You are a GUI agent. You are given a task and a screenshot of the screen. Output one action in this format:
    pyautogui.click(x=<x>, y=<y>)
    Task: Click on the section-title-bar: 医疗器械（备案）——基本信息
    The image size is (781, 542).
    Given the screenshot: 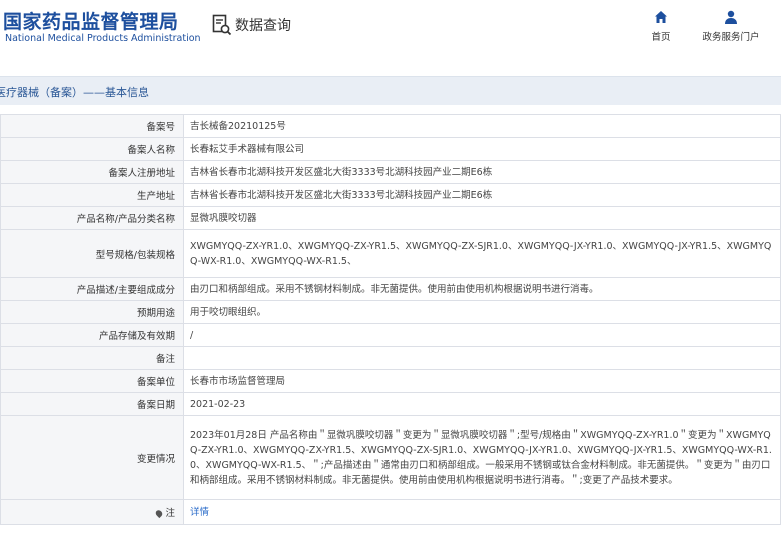 What is the action you would take?
    pyautogui.click(x=390, y=90)
    